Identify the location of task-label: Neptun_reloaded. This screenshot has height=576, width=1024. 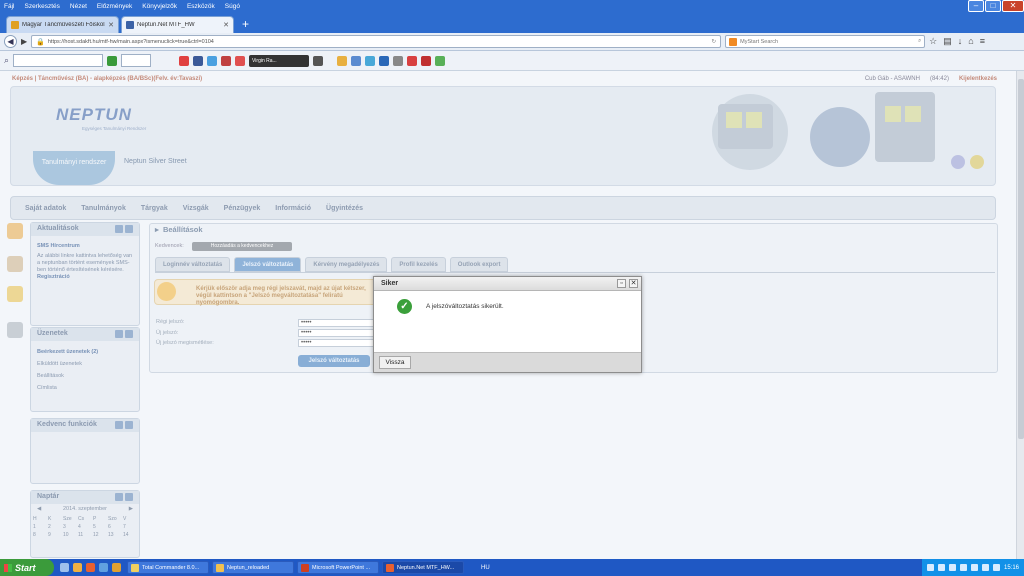
(248, 567).